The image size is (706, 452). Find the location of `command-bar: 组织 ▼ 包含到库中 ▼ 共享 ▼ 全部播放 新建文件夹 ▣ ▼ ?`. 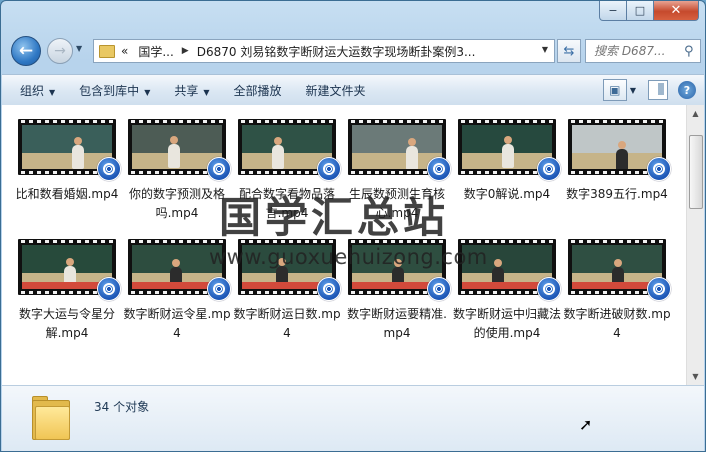

command-bar: 组织 ▼ 包含到库中 ▼ 共享 ▼ 全部播放 新建文件夹 ▣ ▼ ? is located at coordinates (353, 90).